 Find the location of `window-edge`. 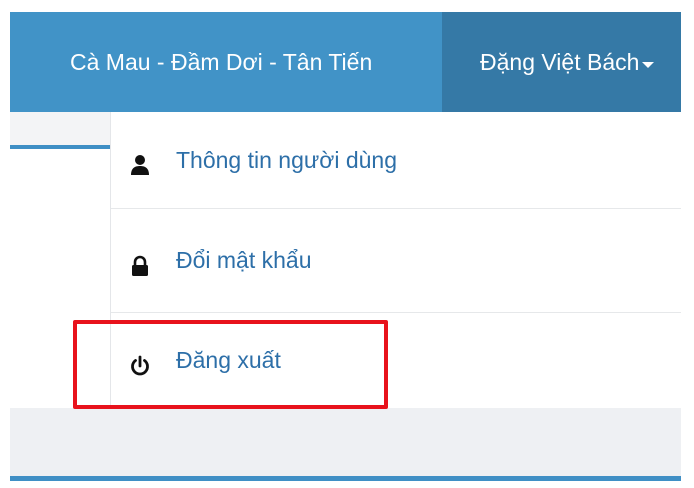

window-edge is located at coordinates (687, 247).